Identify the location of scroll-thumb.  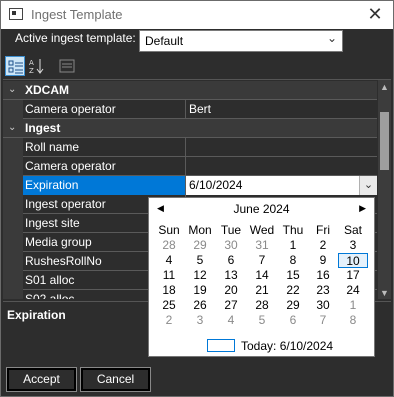
(384, 141).